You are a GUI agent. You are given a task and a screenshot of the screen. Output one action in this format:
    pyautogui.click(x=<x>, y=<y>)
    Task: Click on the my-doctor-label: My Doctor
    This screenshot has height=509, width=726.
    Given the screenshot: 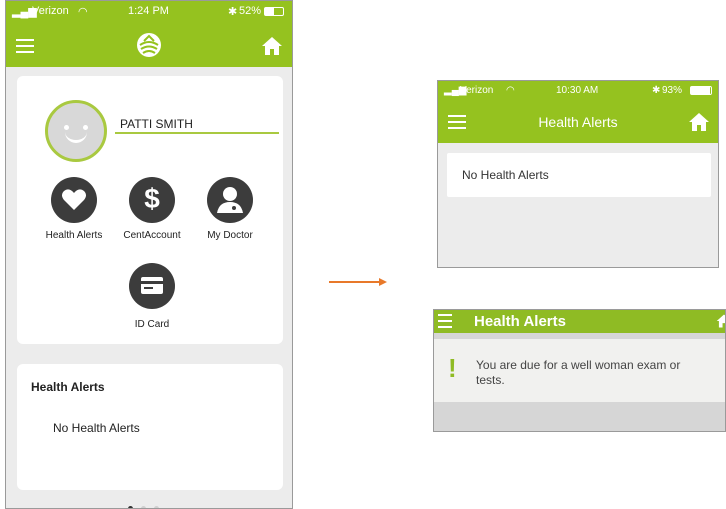 What is the action you would take?
    pyautogui.click(x=230, y=235)
    